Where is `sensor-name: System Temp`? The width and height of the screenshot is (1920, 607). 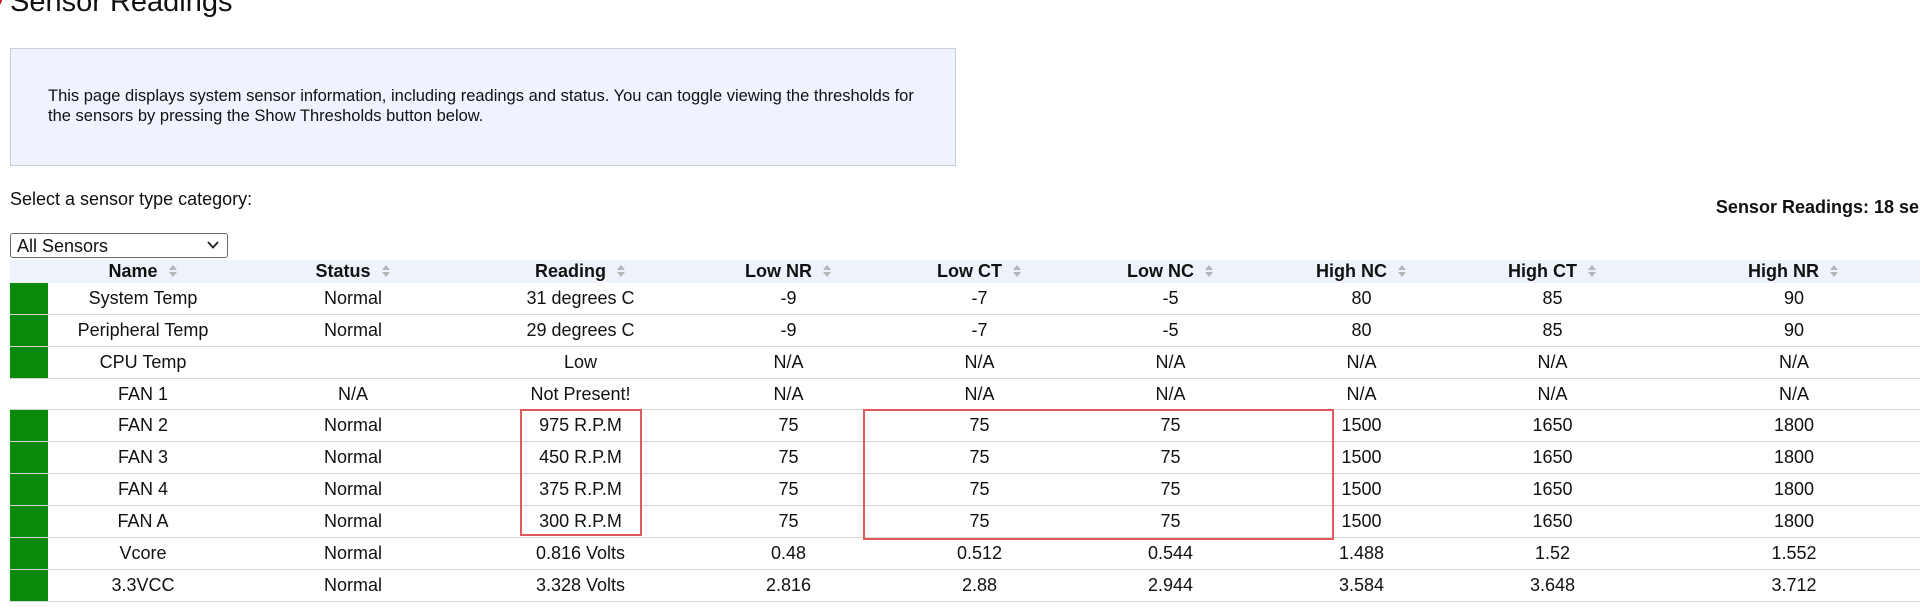
sensor-name: System Temp is located at coordinates (143, 299).